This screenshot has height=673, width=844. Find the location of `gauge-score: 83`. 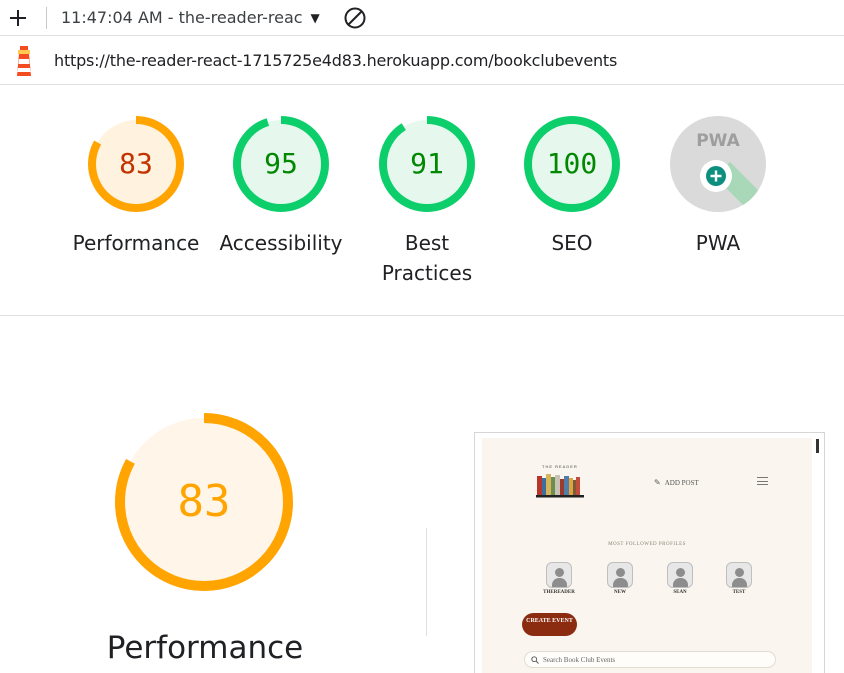

gauge-score: 83 is located at coordinates (136, 163).